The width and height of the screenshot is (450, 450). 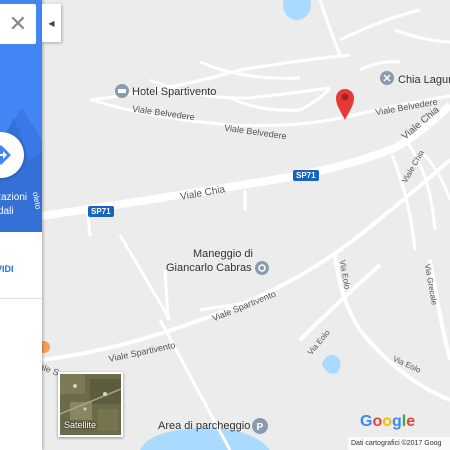 What do you see at coordinates (174, 92) in the screenshot?
I see `poi-hotel-label: Hotel Spartivento` at bounding box center [174, 92].